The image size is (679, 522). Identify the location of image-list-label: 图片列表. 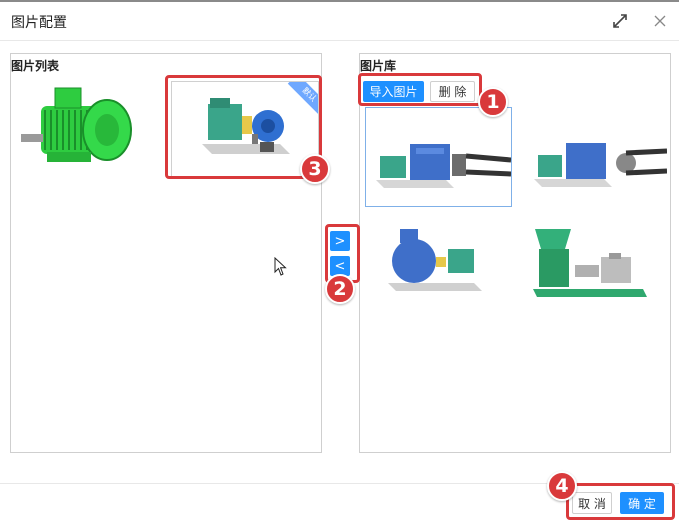
(35, 66).